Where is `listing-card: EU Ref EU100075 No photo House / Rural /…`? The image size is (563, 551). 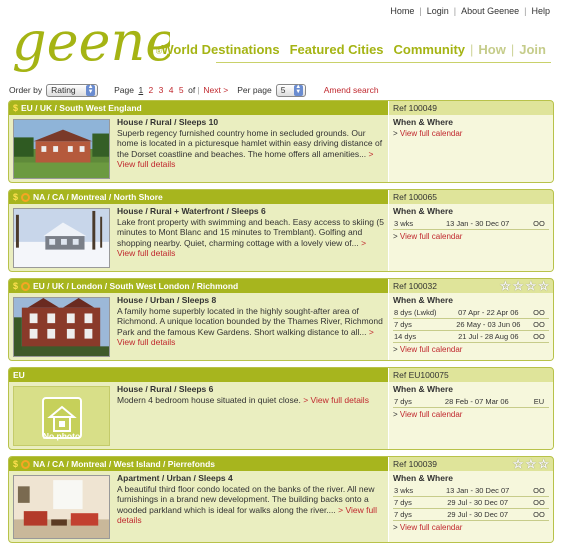 listing-card: EU Ref EU100075 No photo House / Rural /… is located at coordinates (281, 408).